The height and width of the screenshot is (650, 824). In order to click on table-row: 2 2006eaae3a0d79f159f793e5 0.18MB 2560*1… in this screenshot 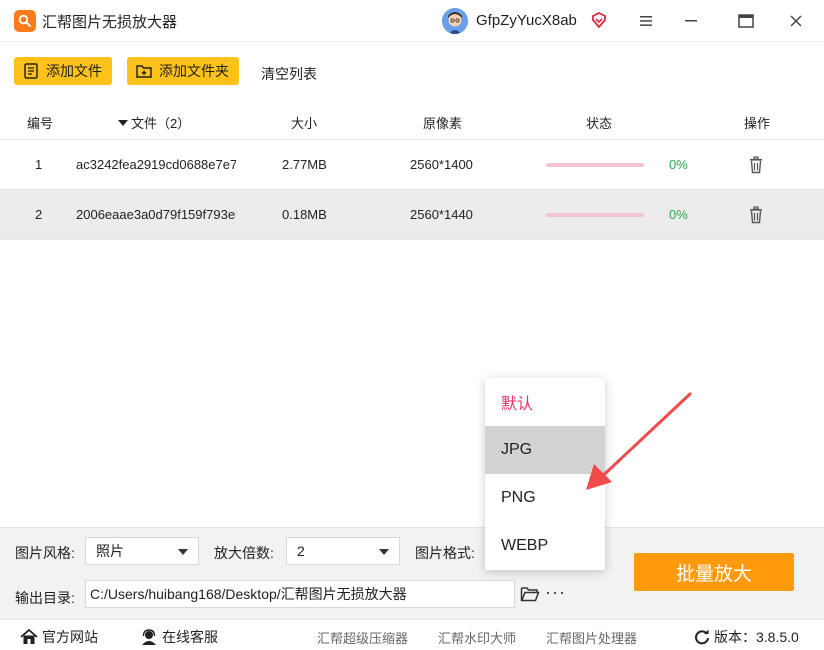, I will do `click(412, 215)`.